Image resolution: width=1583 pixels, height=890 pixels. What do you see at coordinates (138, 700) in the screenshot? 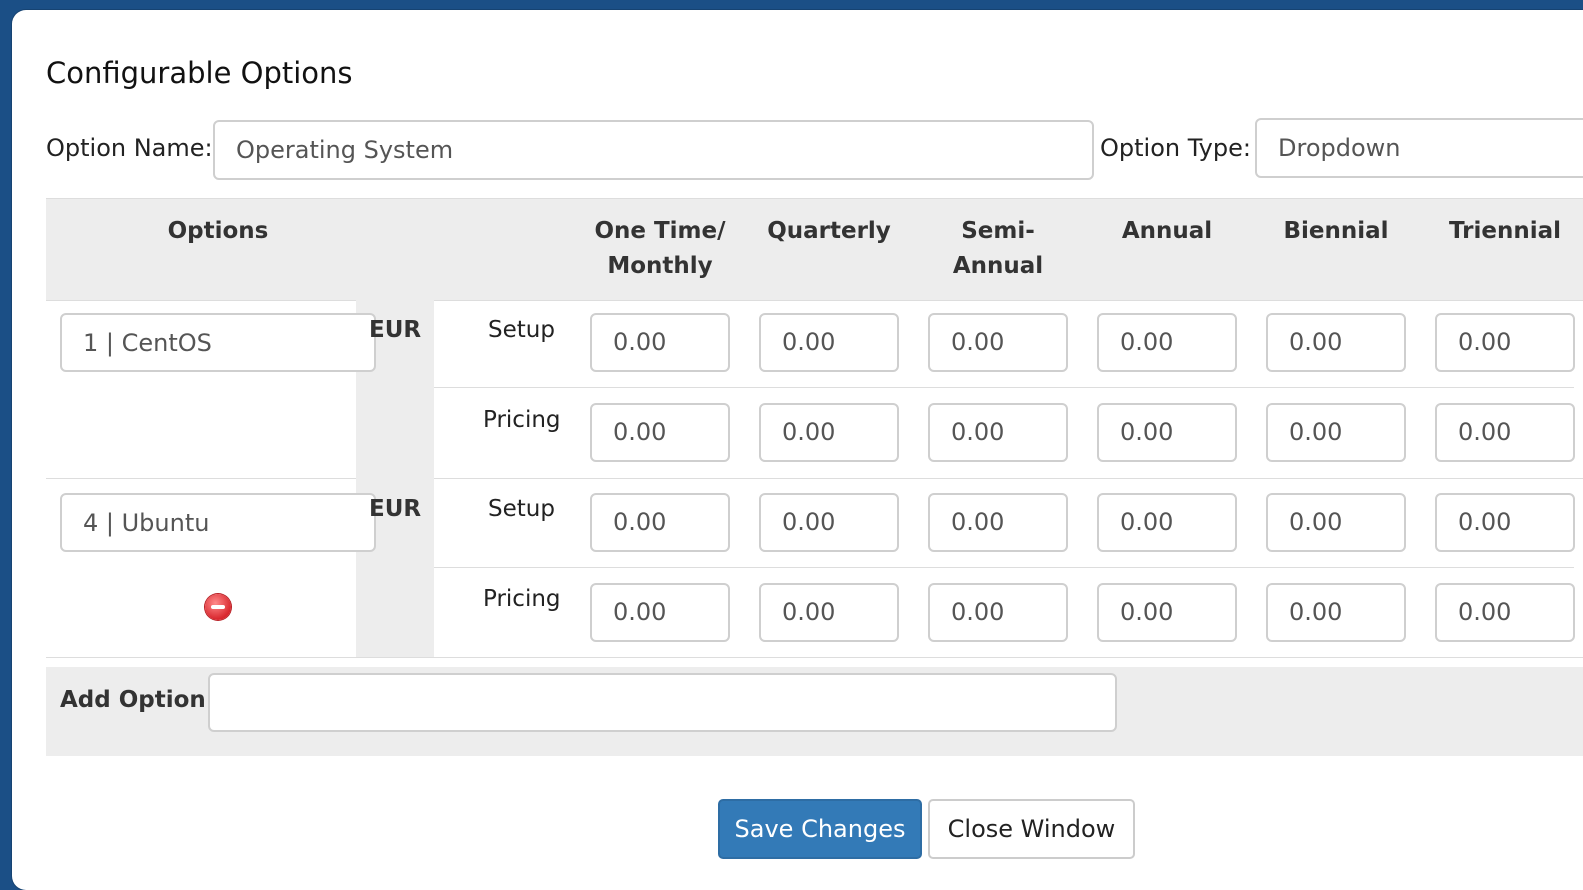
I see `add-option-label: Add Option:` at bounding box center [138, 700].